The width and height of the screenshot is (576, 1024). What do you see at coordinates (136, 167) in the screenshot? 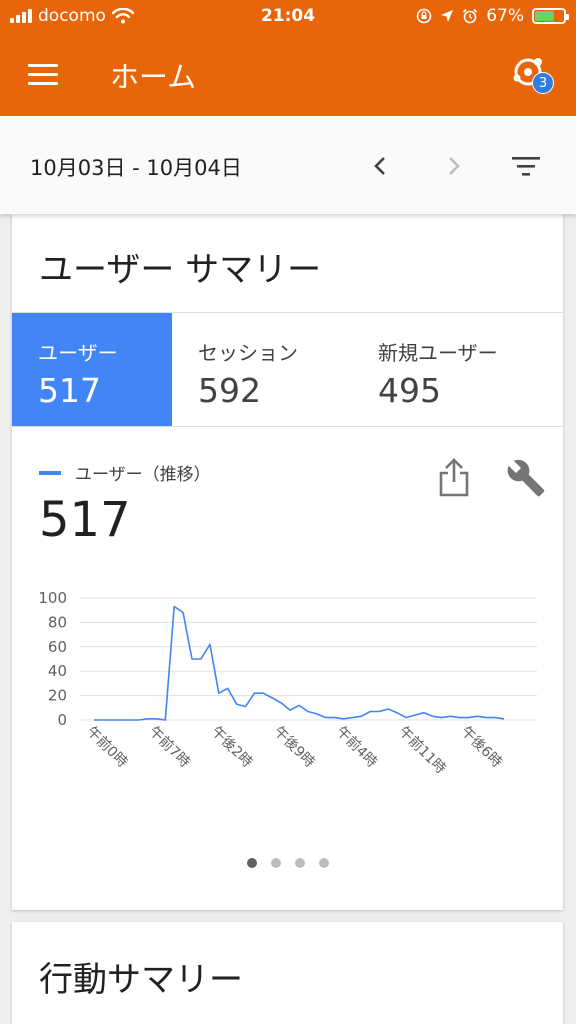
I see `date-range-label: 10月03日 - 10月04日` at bounding box center [136, 167].